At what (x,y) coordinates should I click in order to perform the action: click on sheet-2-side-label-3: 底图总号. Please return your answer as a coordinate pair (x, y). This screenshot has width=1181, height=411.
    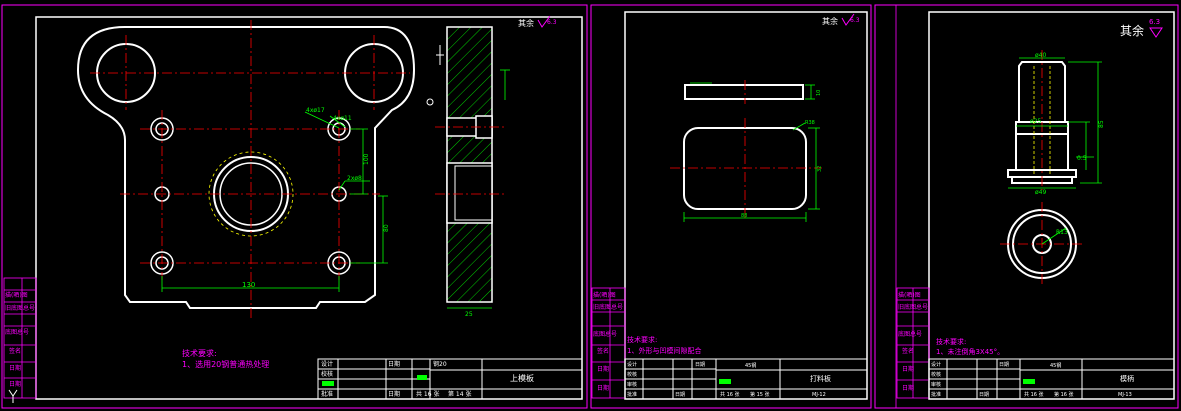
    Looking at the image, I should click on (605, 334).